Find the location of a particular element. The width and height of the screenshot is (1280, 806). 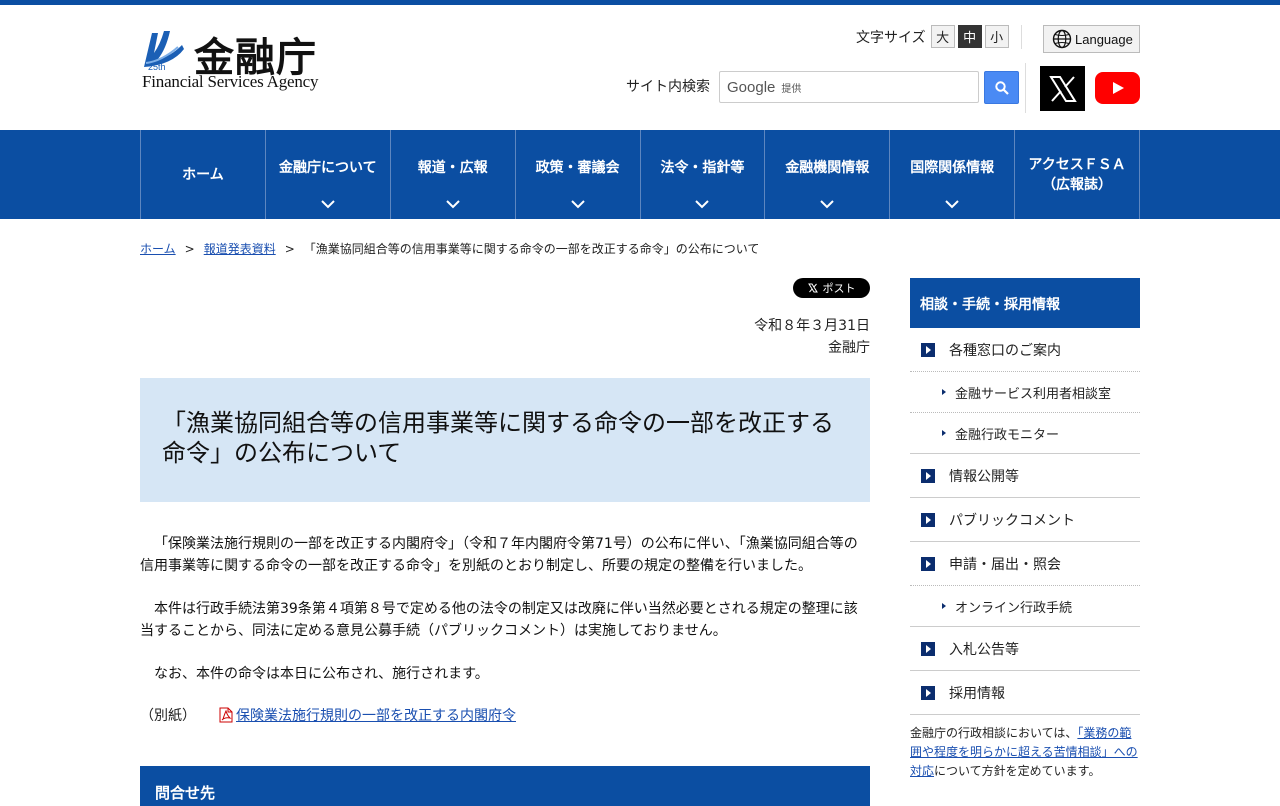

search-button is located at coordinates (1001, 87).